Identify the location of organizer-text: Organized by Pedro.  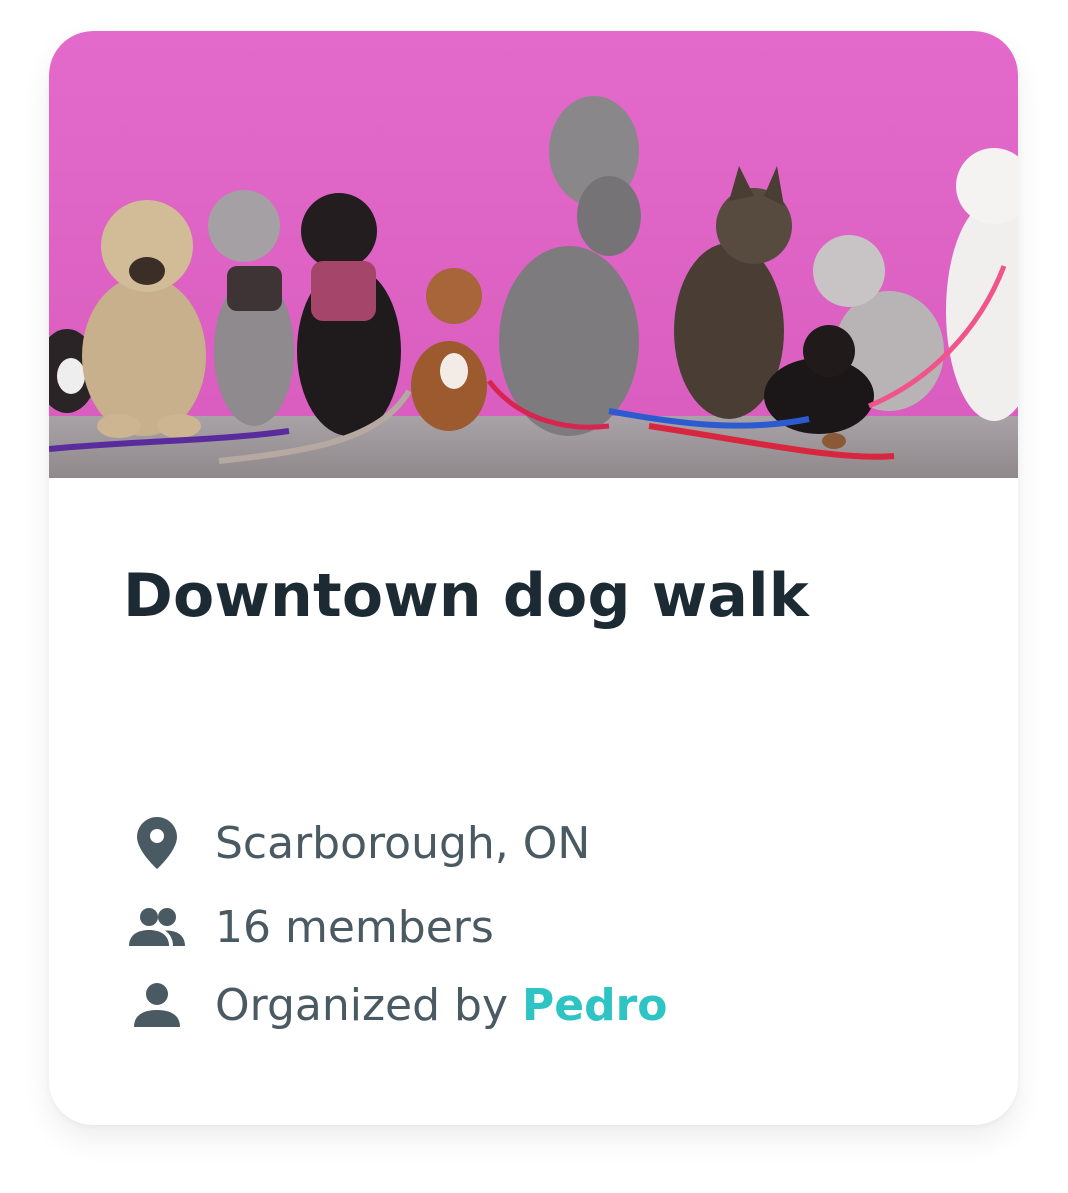
(441, 1005).